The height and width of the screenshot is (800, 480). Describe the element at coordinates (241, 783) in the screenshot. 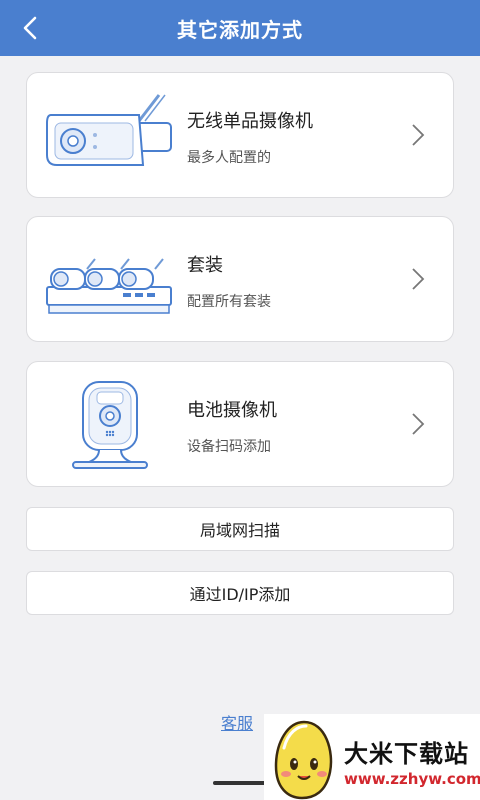

I see `home-indicator` at that location.